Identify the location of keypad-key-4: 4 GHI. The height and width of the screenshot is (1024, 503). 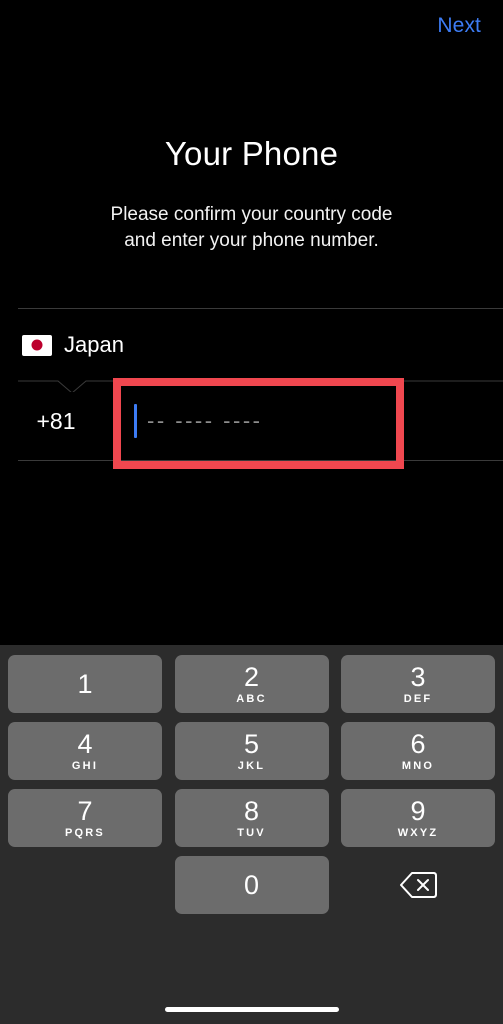
(85, 751).